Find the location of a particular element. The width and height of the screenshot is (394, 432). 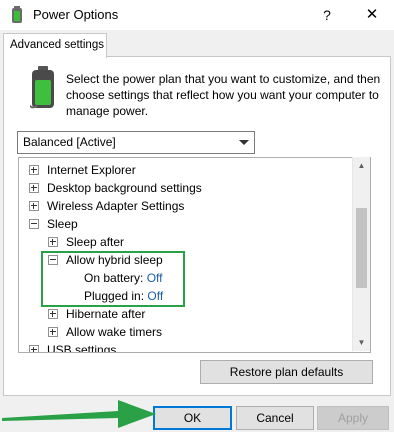

chevron-down-icon is located at coordinates (244, 142).